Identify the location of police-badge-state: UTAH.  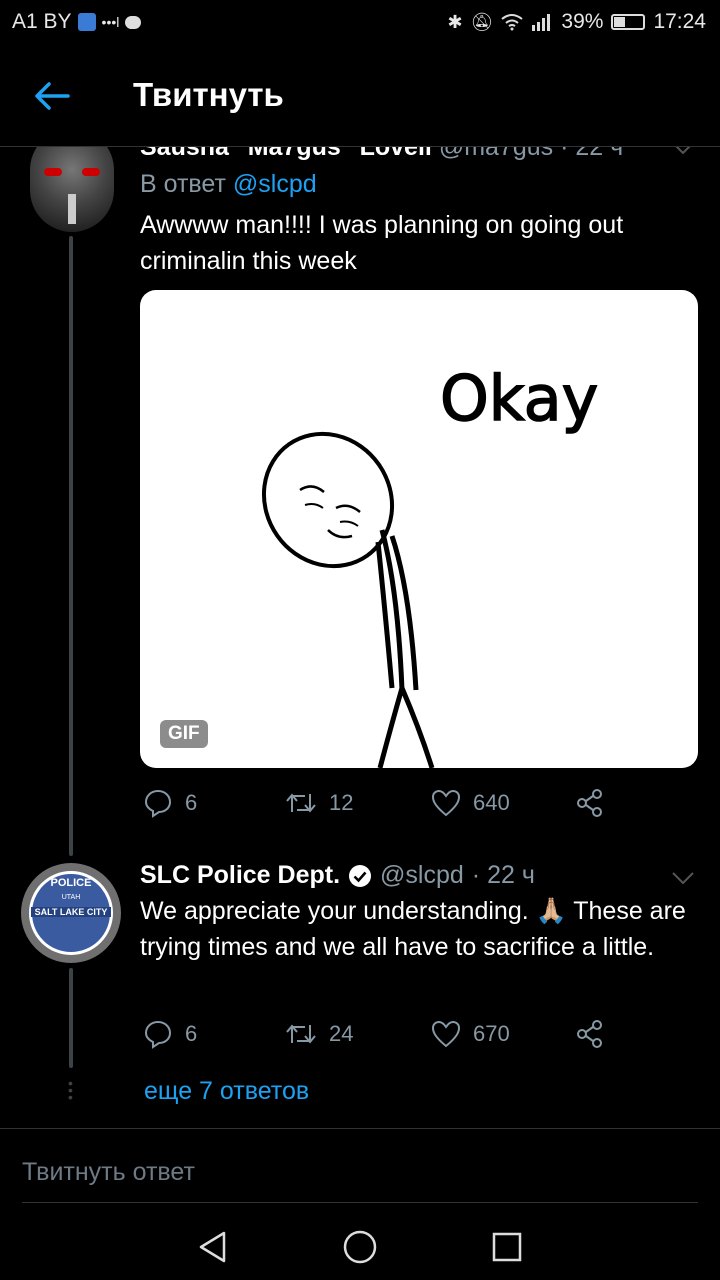
(71, 897).